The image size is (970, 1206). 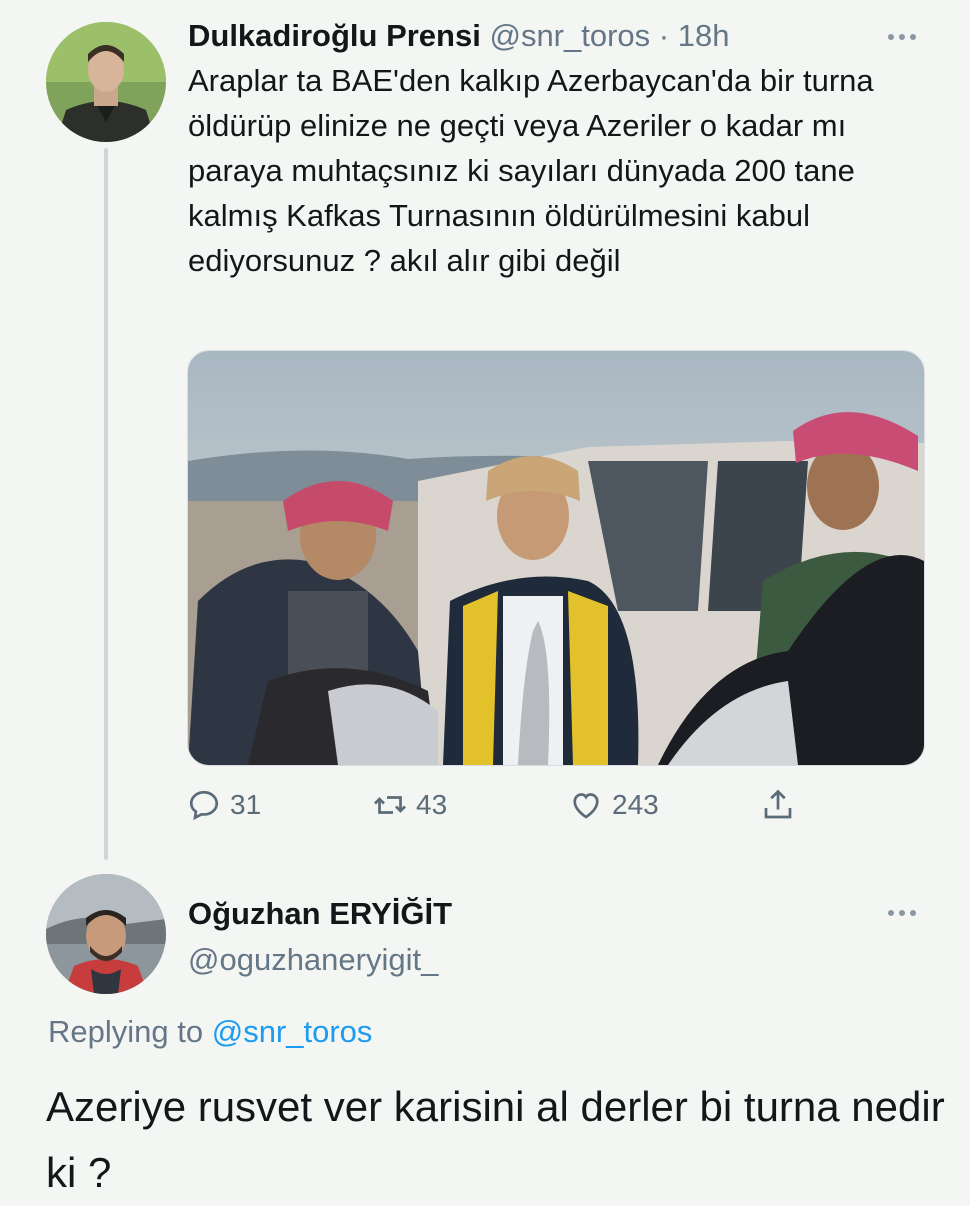 I want to click on share-button, so click(x=778, y=805).